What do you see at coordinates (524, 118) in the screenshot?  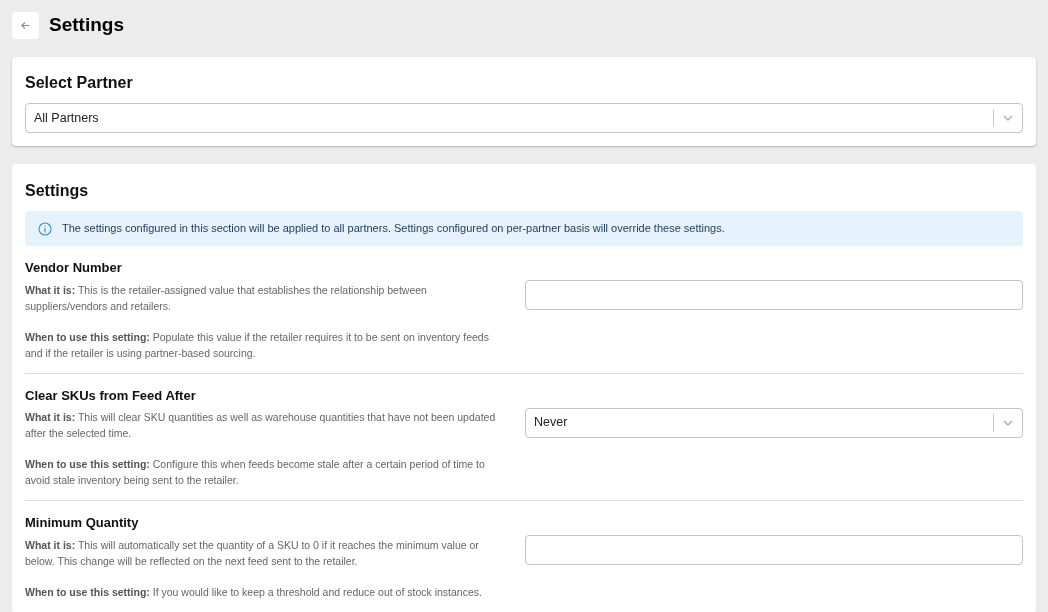 I see `select-dropdown: All Partners` at bounding box center [524, 118].